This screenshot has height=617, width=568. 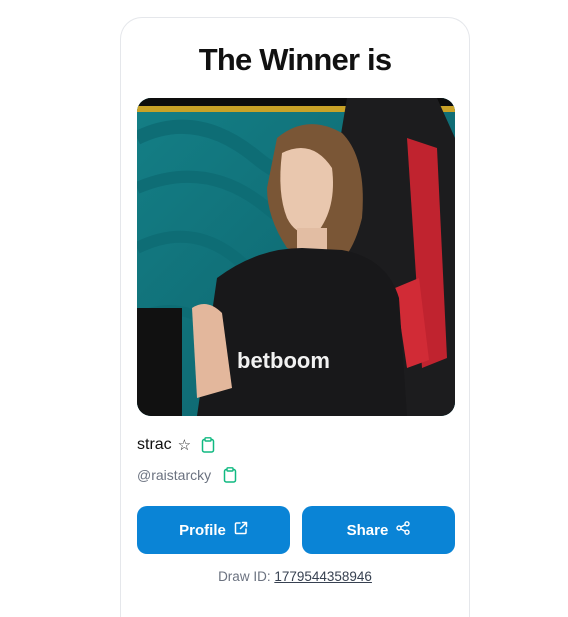 I want to click on draw-id-label: Draw ID:, so click(x=246, y=576).